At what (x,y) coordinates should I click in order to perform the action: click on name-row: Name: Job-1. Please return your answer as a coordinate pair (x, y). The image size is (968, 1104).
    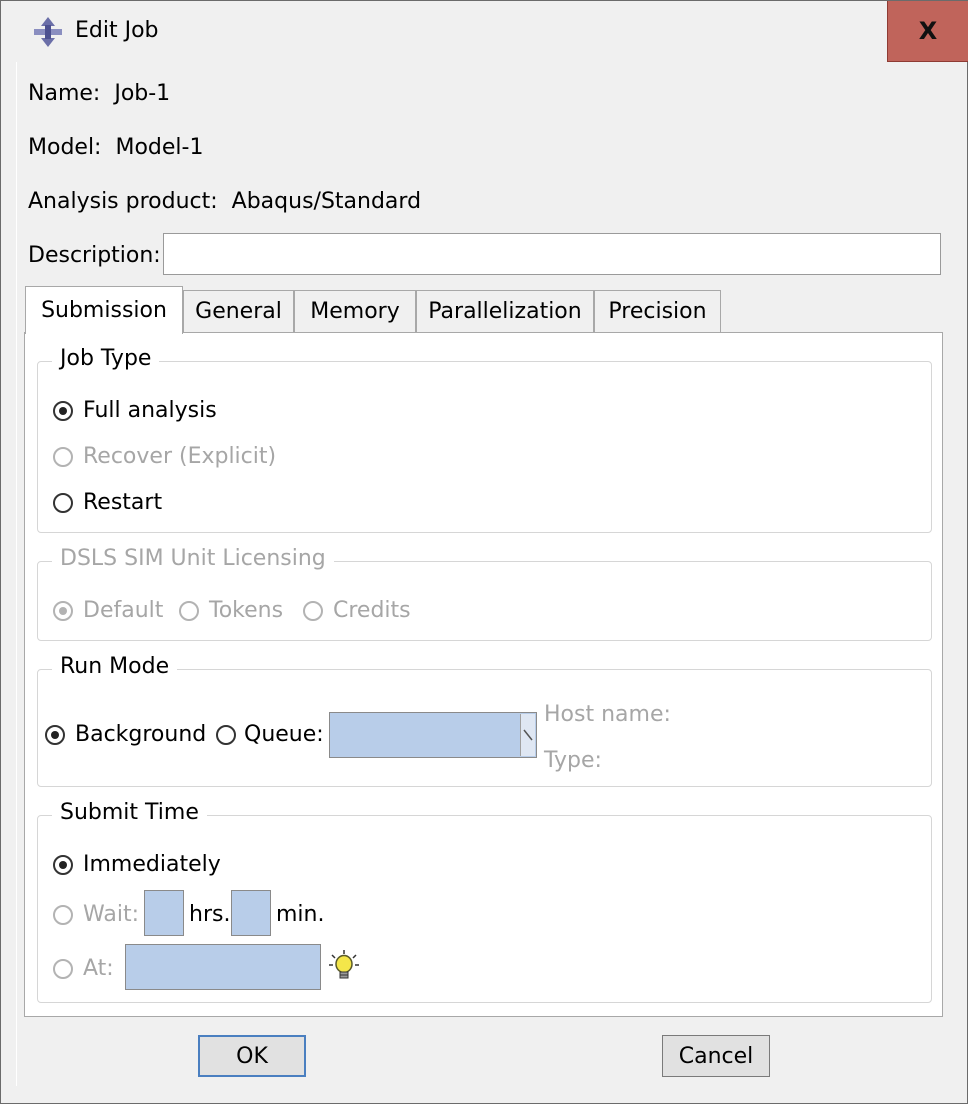
    Looking at the image, I should click on (99, 93).